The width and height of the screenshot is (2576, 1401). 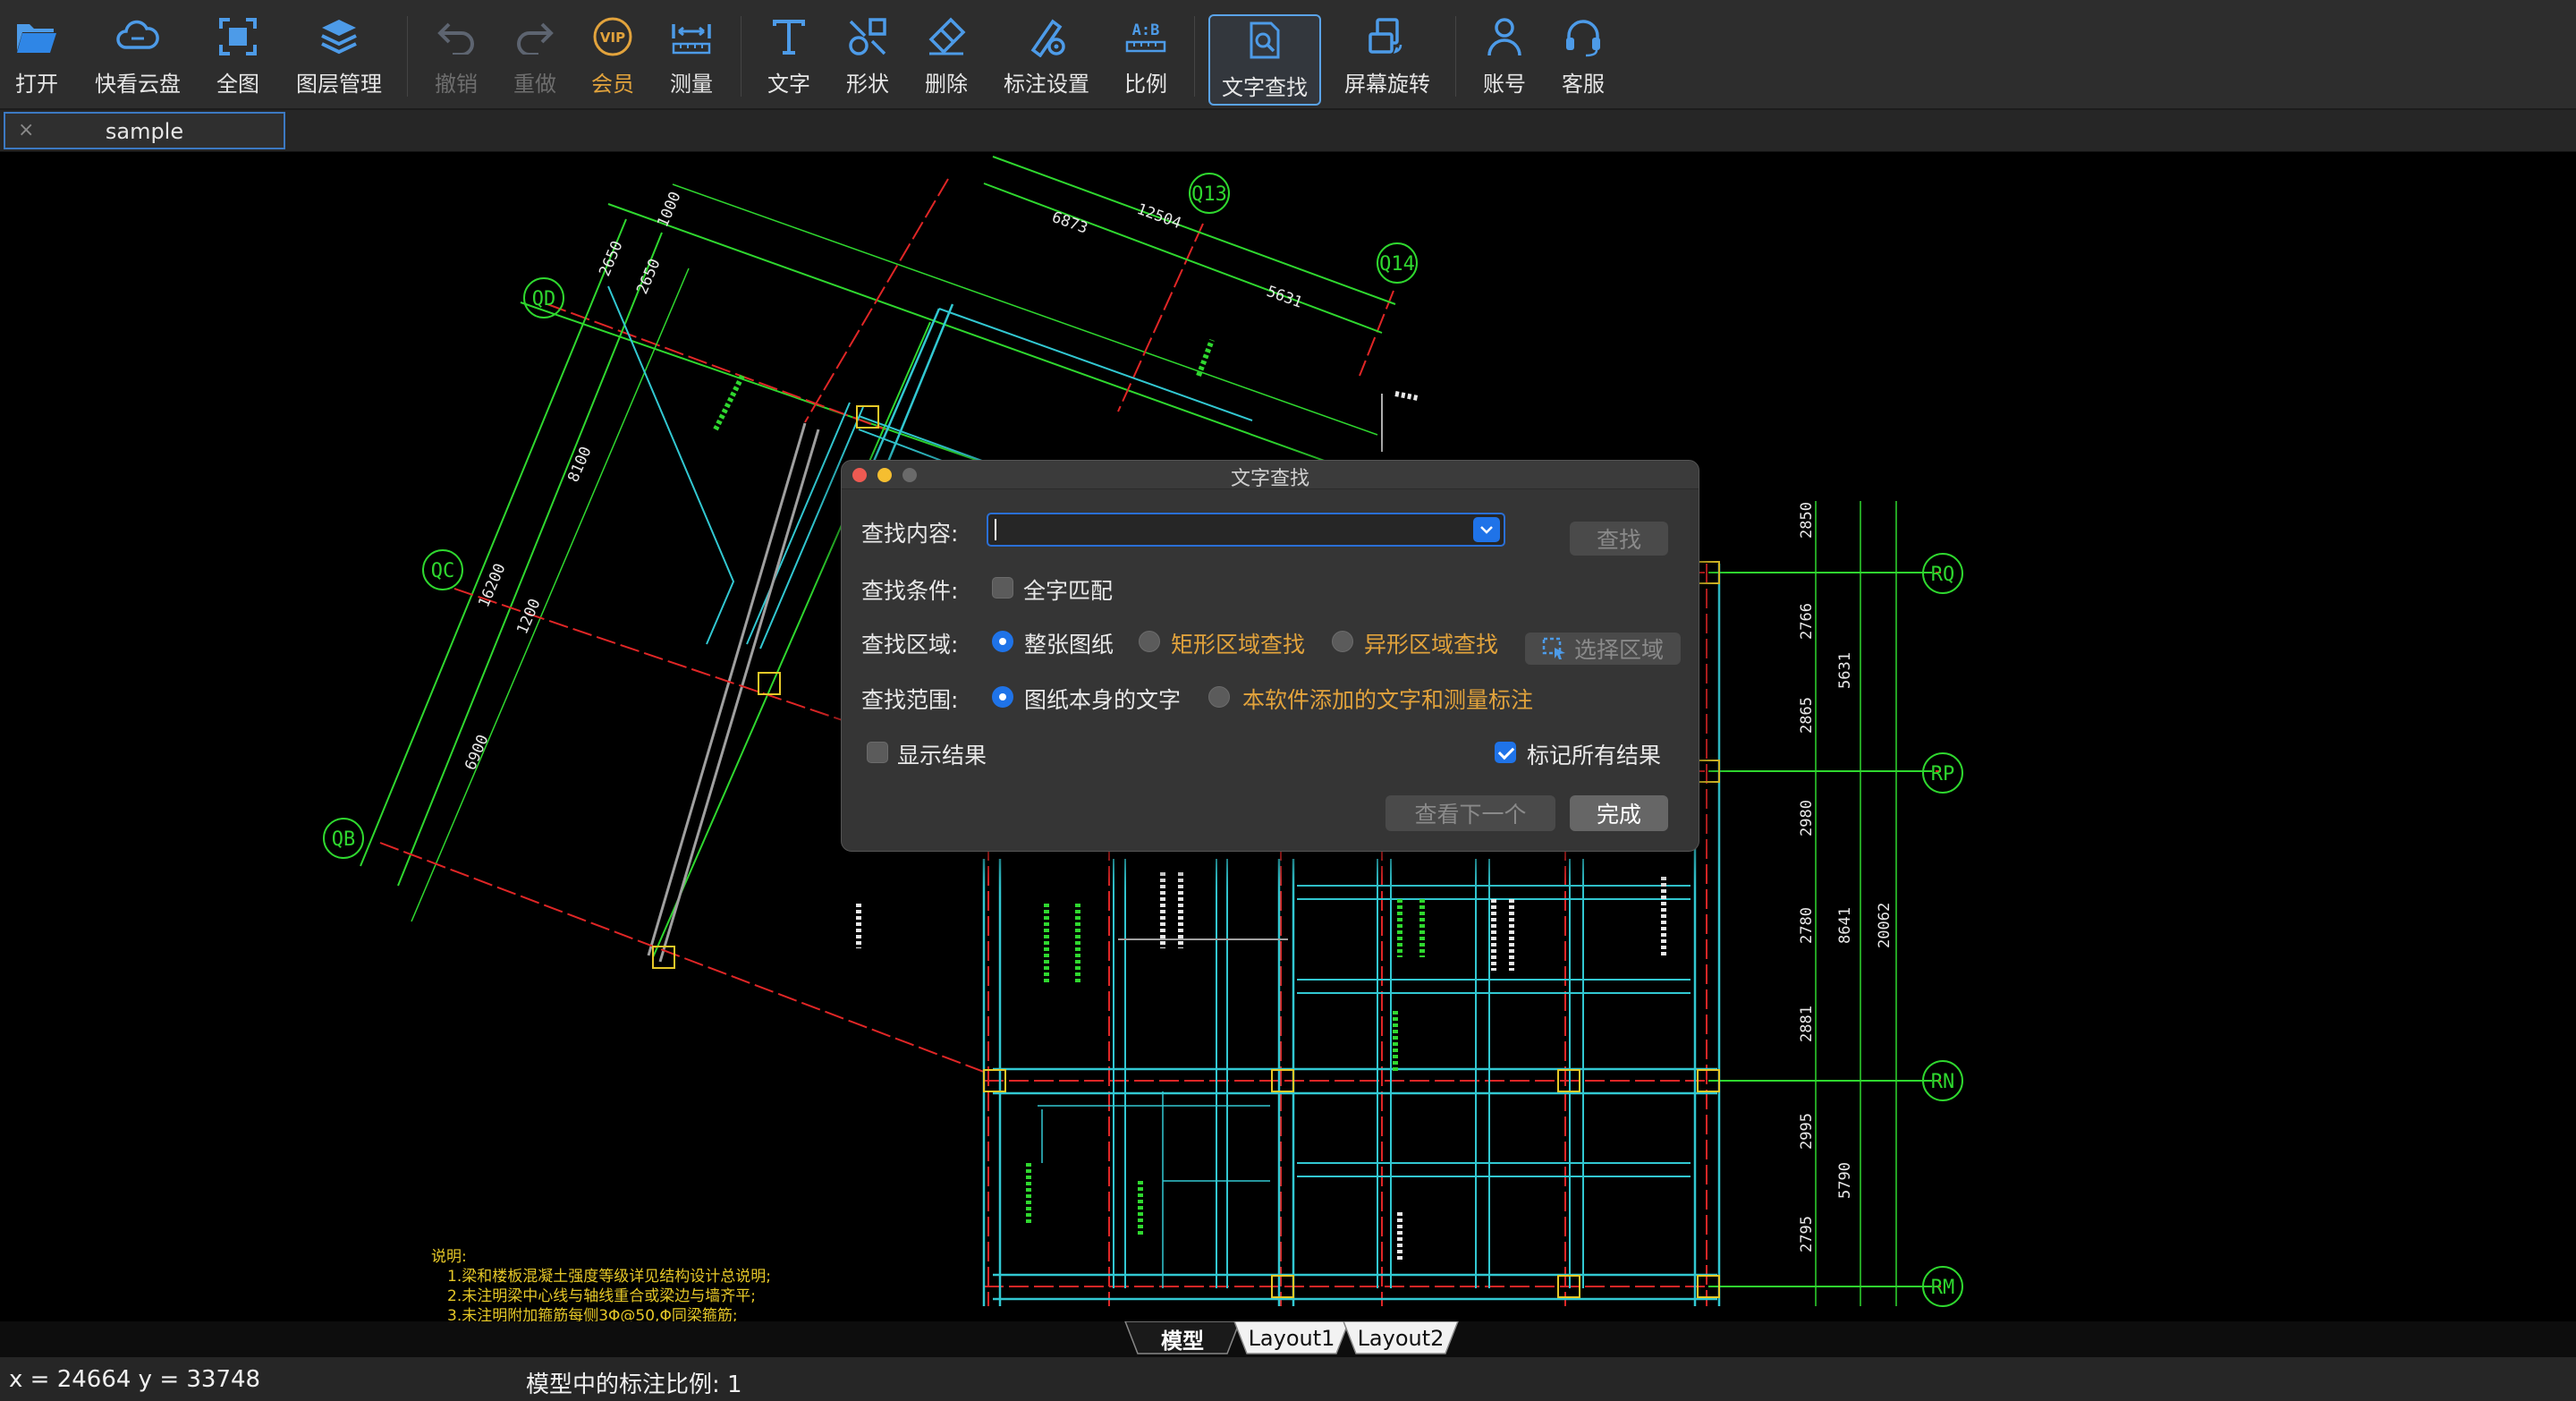 What do you see at coordinates (1583, 58) in the screenshot?
I see `customer-service-button: 客服` at bounding box center [1583, 58].